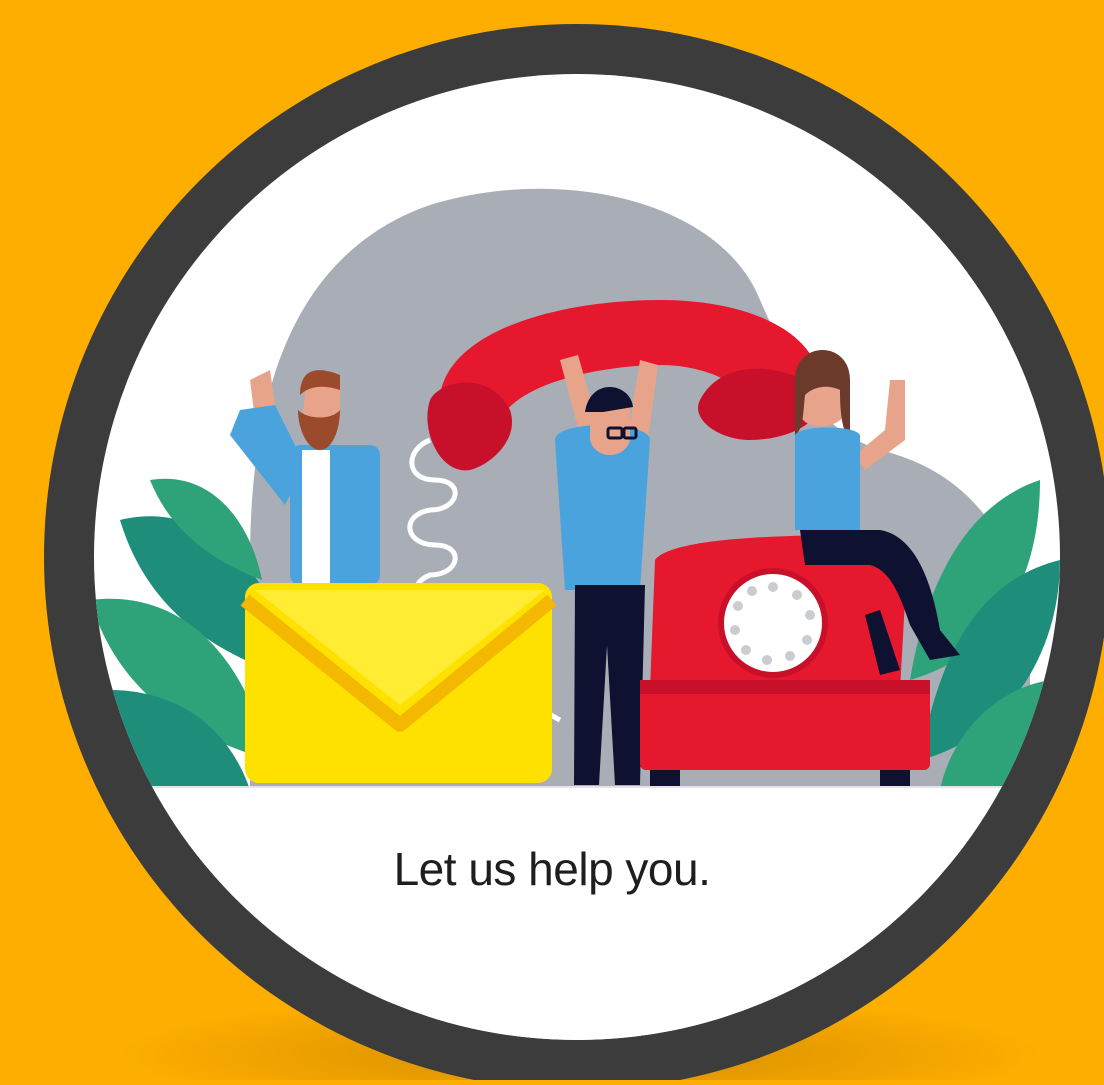 This screenshot has height=1085, width=1104. Describe the element at coordinates (398, 683) in the screenshot. I see `envelope-icon` at that location.